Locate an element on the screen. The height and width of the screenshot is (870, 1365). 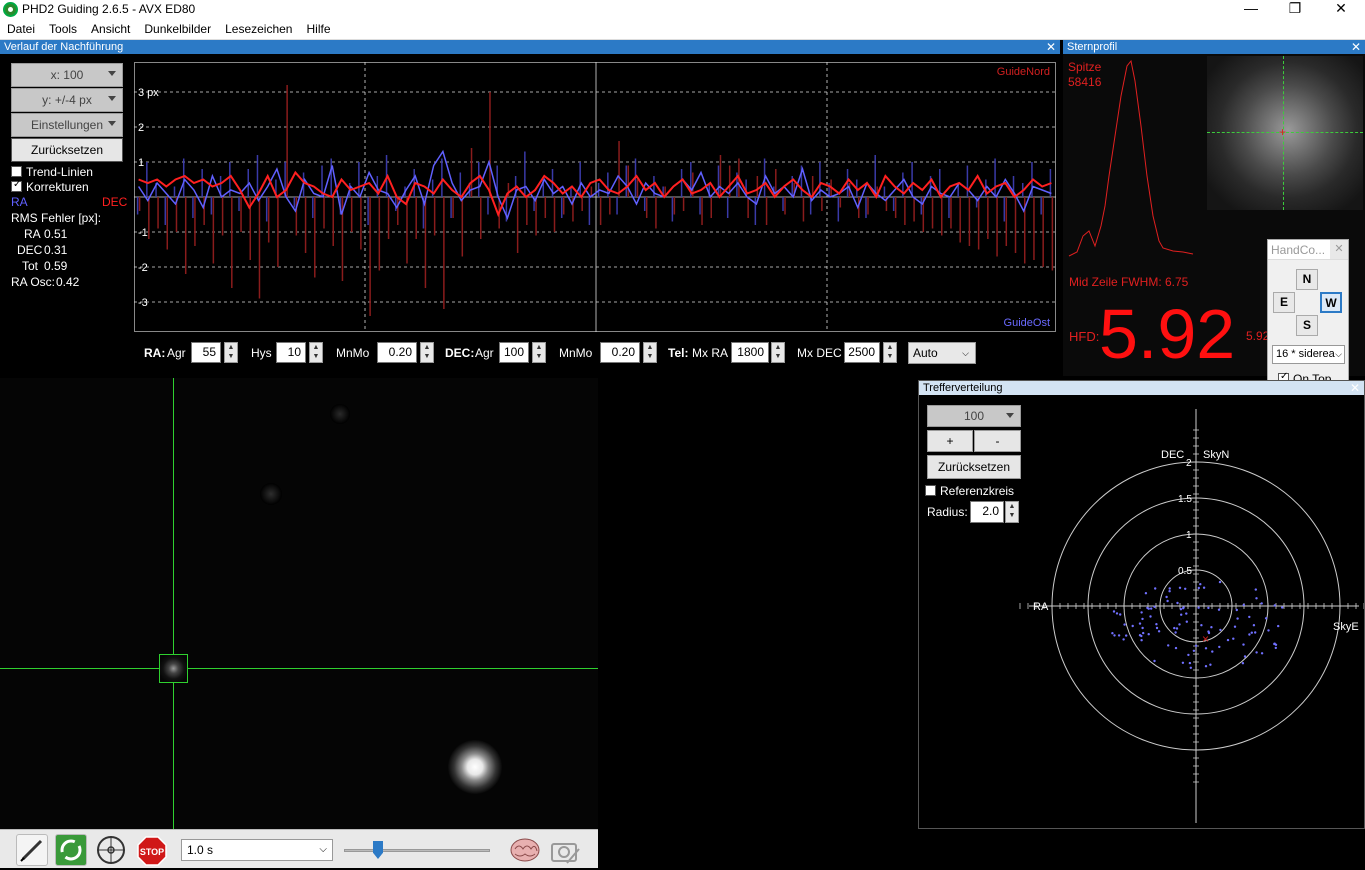
window-title: PHD2 Guiding 2.6.5 - AVX ED80 is located at coordinates (109, 9).